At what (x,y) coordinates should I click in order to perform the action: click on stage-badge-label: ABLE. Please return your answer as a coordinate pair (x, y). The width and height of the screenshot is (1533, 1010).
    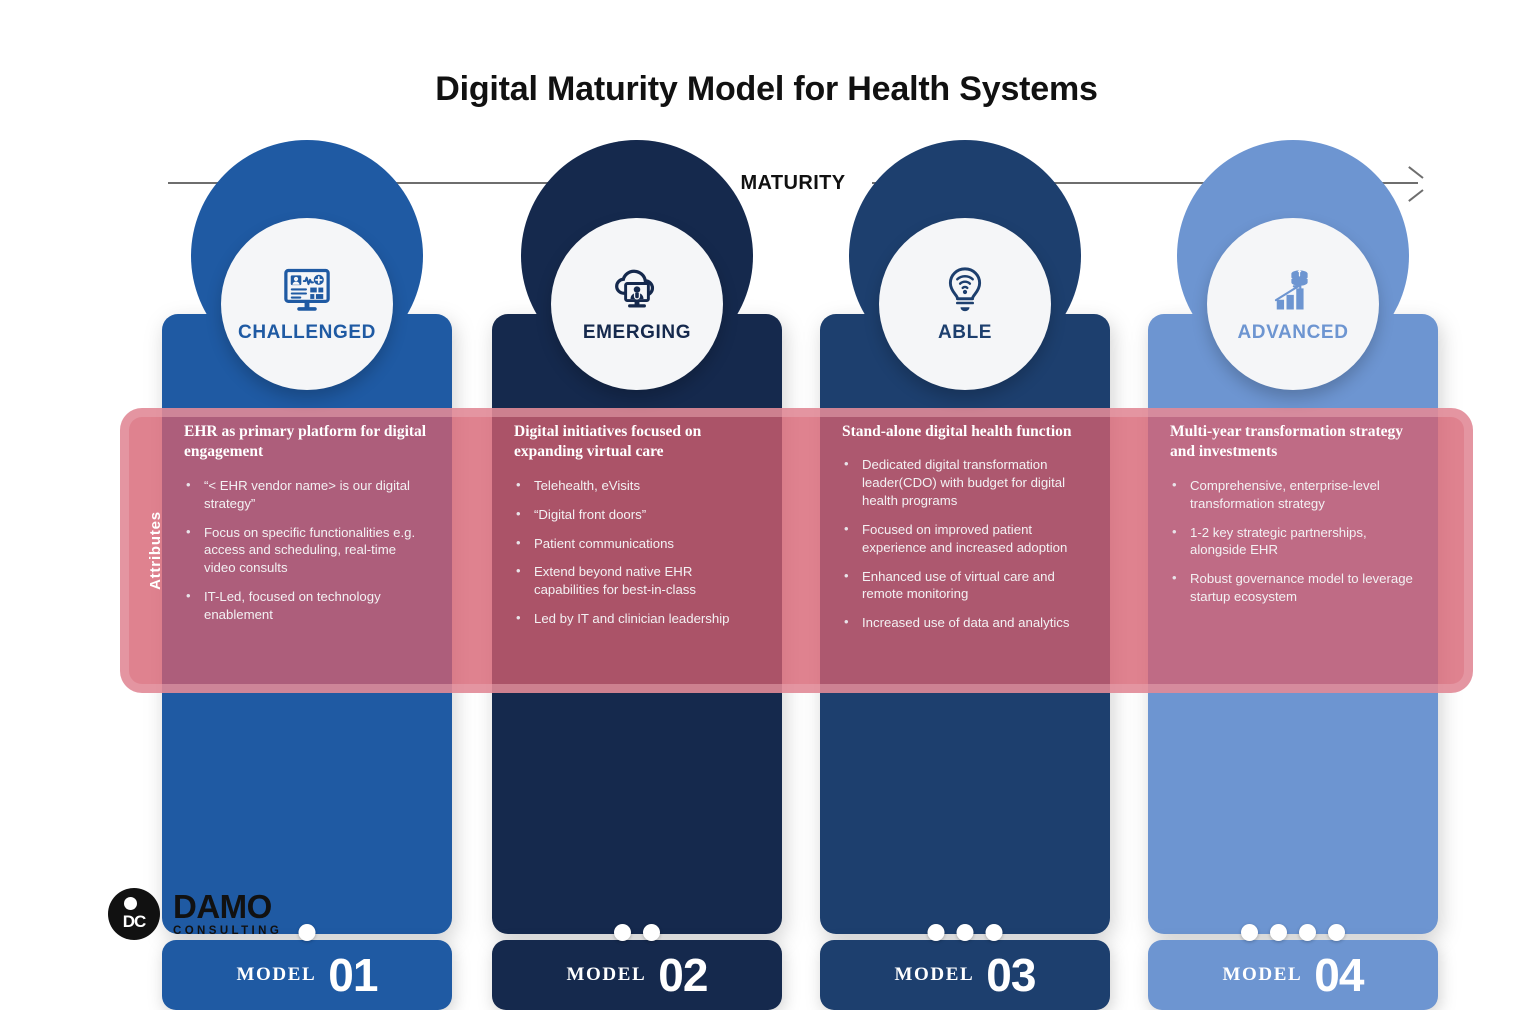
    Looking at the image, I should click on (965, 332).